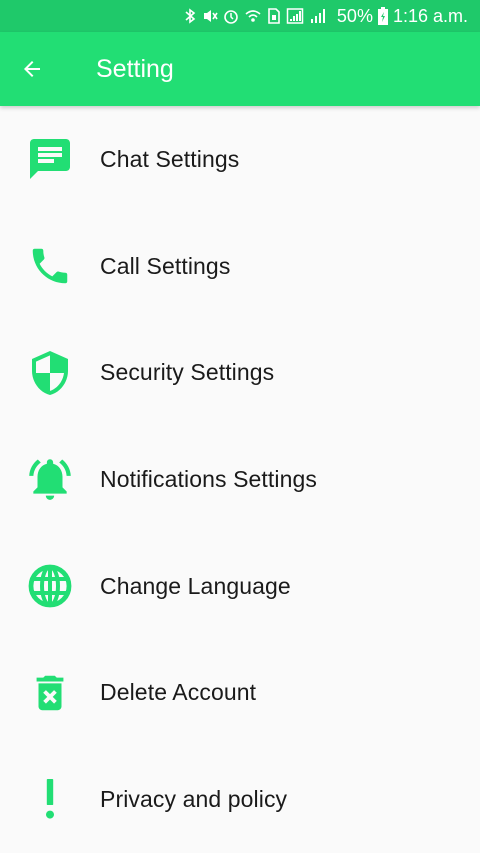  I want to click on signal-icon, so click(317, 16).